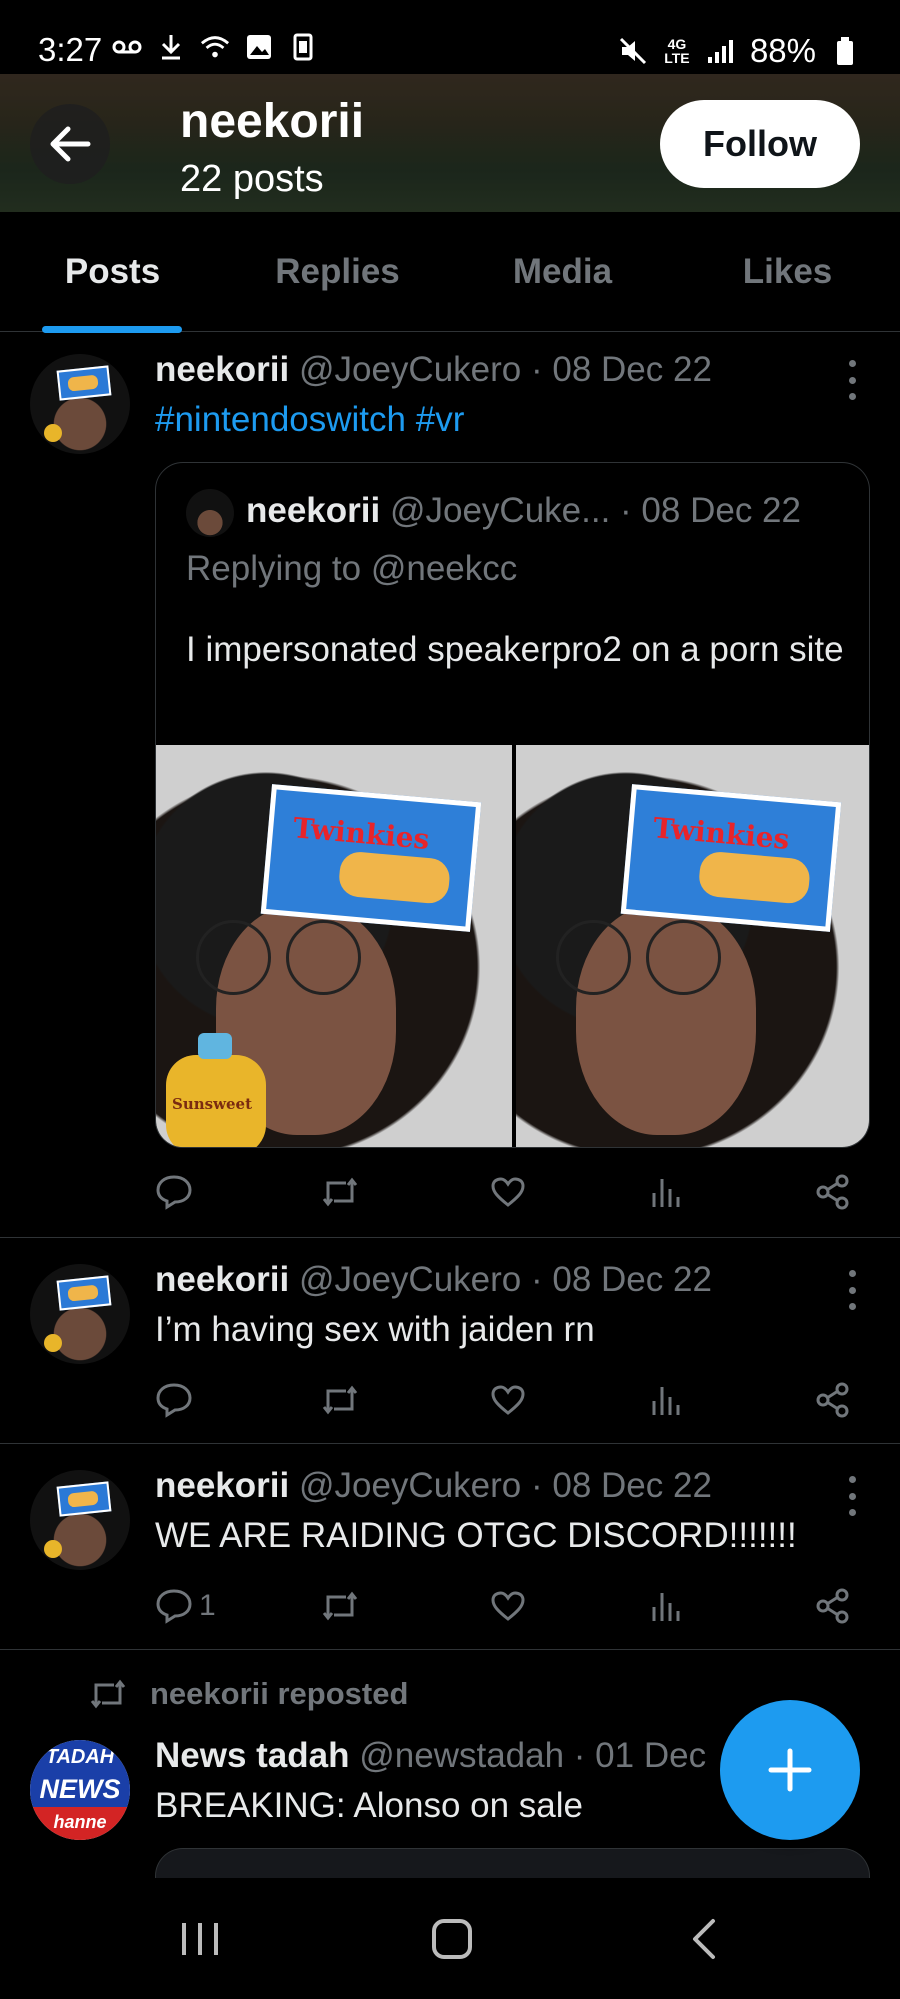 The image size is (900, 1999). Describe the element at coordinates (70, 49) in the screenshot. I see `status-time: 3:27` at that location.